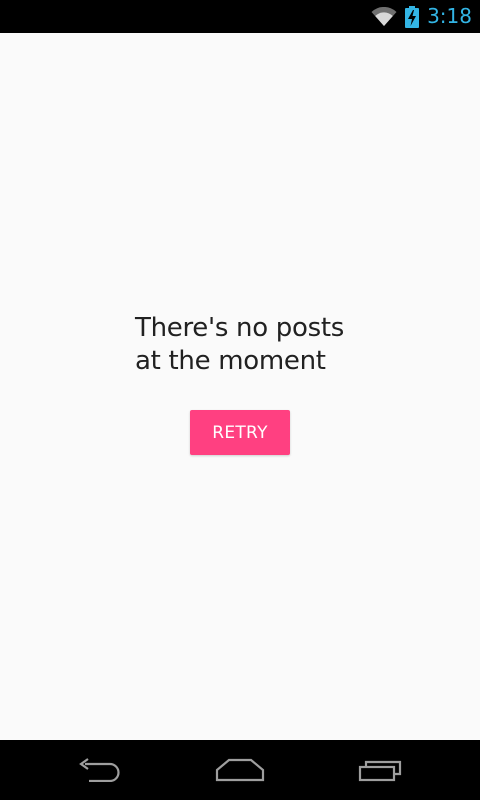 Image resolution: width=480 pixels, height=800 pixels. What do you see at coordinates (449, 16) in the screenshot?
I see `status-clock: 3:18` at bounding box center [449, 16].